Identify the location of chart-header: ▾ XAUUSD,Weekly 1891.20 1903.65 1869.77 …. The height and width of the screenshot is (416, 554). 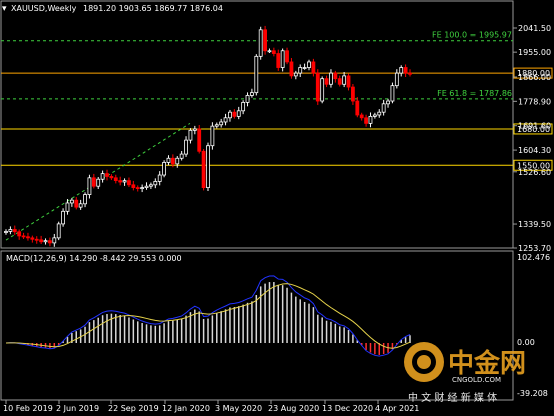
(112, 9).